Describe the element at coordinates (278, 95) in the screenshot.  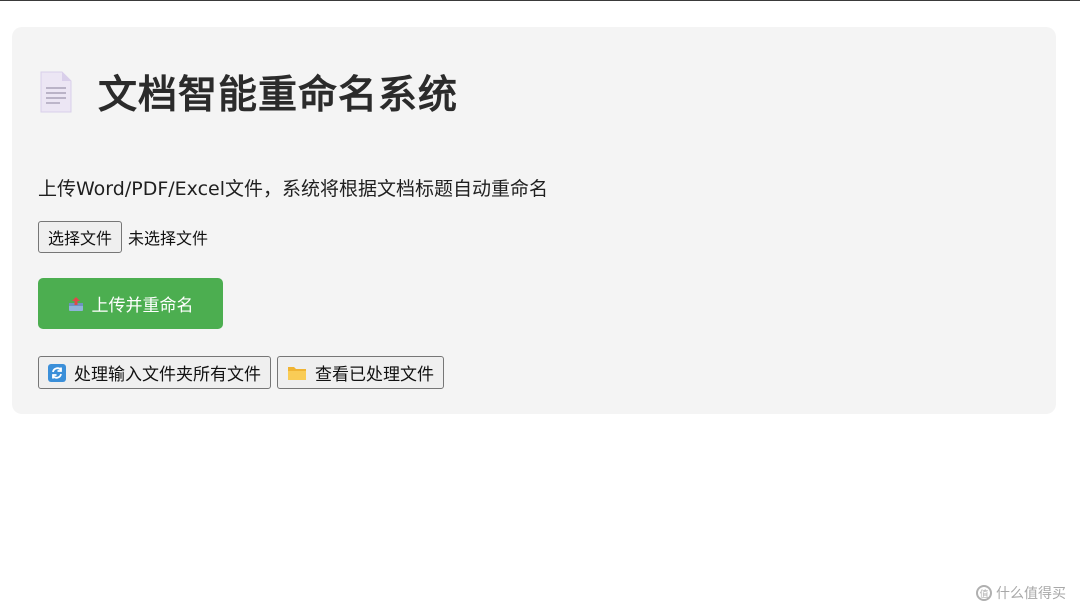
I see `page-title: 文档智能重命名系统` at that location.